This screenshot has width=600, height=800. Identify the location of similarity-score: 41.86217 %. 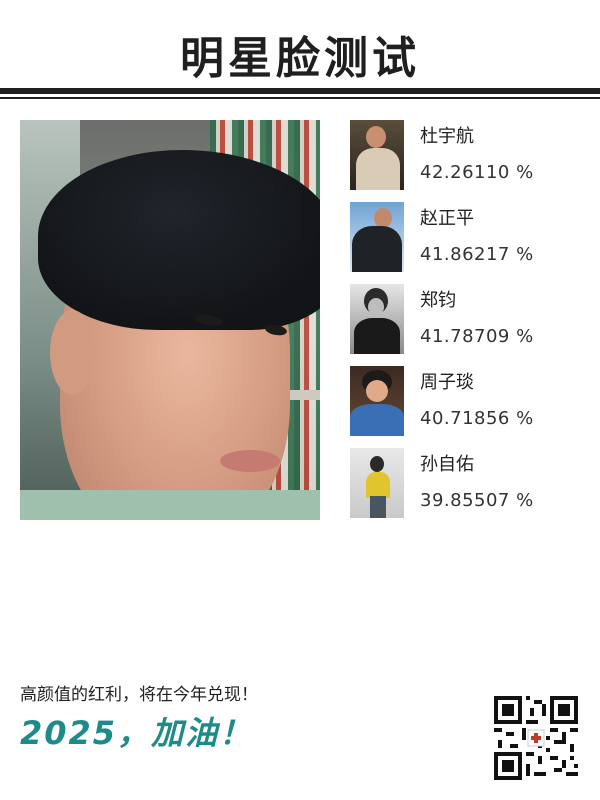
(477, 254).